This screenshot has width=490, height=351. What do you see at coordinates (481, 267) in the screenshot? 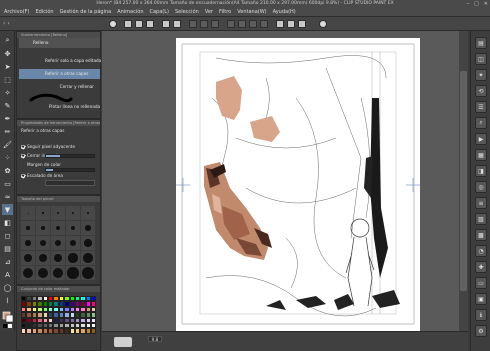
I see `quick-access-icon: ✚` at bounding box center [481, 267].